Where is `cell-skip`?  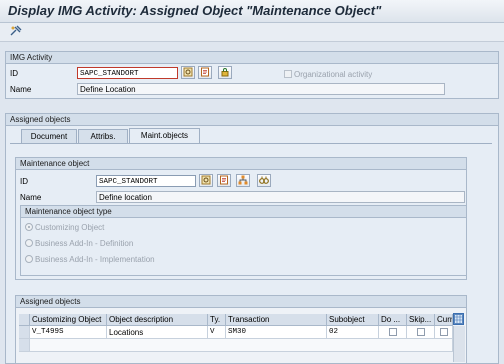
cell-skip is located at coordinates (421, 332).